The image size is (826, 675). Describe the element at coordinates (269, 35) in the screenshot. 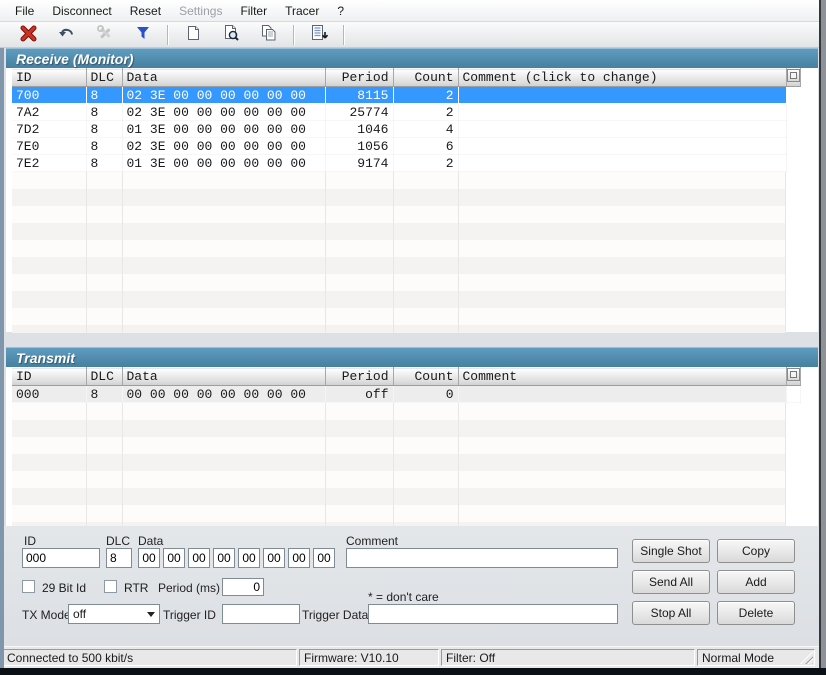

I see `copy-button` at that location.